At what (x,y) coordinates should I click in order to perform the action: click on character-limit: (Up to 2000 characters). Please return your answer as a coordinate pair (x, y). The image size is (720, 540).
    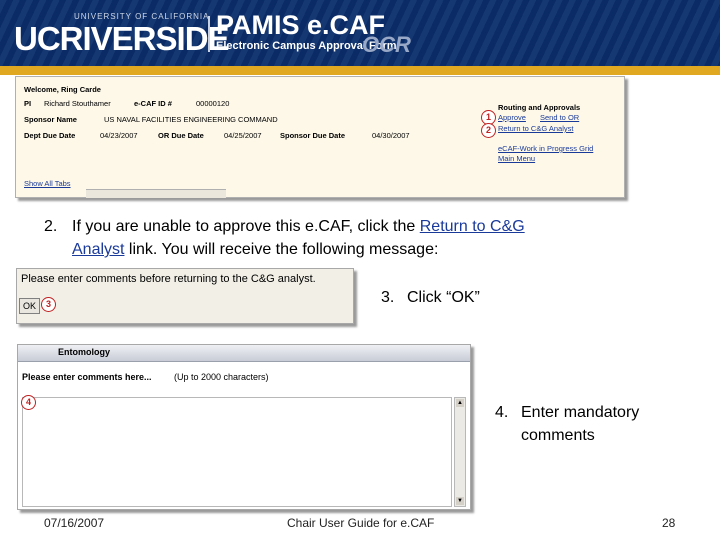
    Looking at the image, I should click on (221, 377).